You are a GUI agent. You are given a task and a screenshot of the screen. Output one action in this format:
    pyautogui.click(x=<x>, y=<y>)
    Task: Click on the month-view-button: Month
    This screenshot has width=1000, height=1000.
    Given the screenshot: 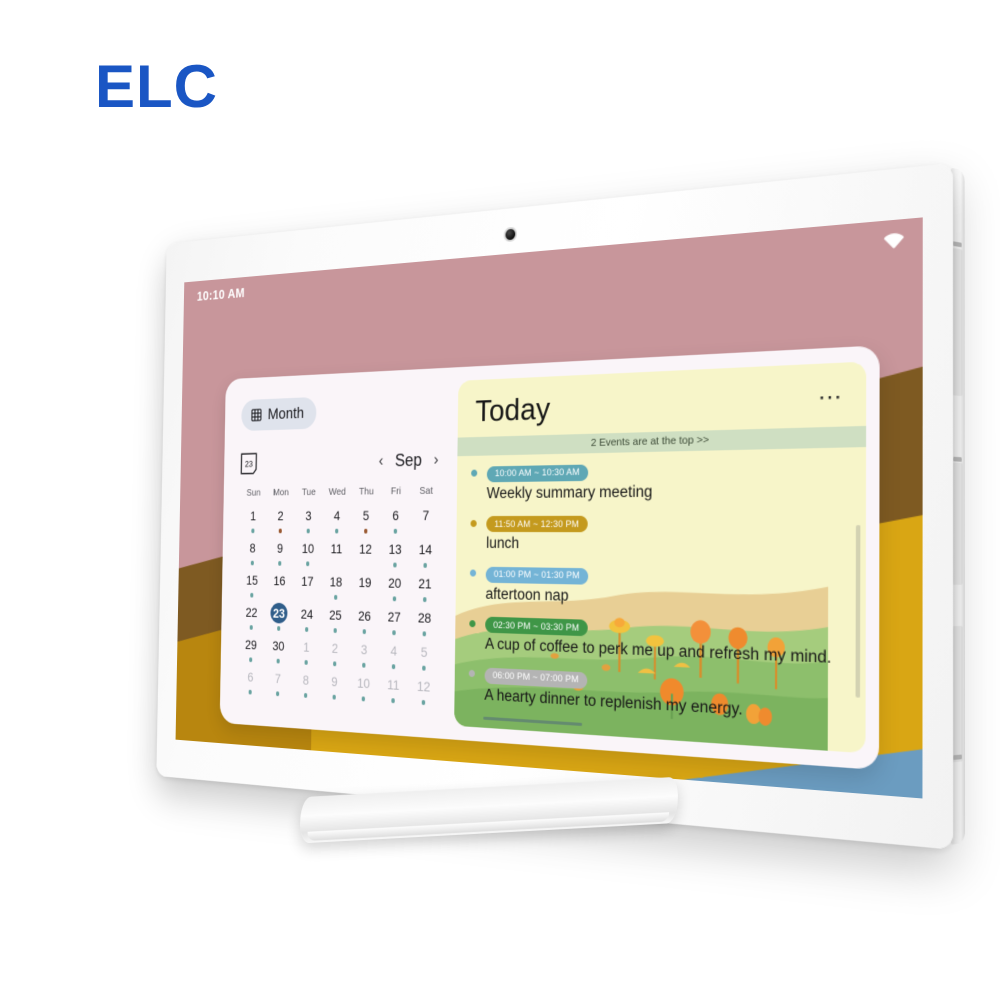 What is the action you would take?
    pyautogui.click(x=279, y=414)
    